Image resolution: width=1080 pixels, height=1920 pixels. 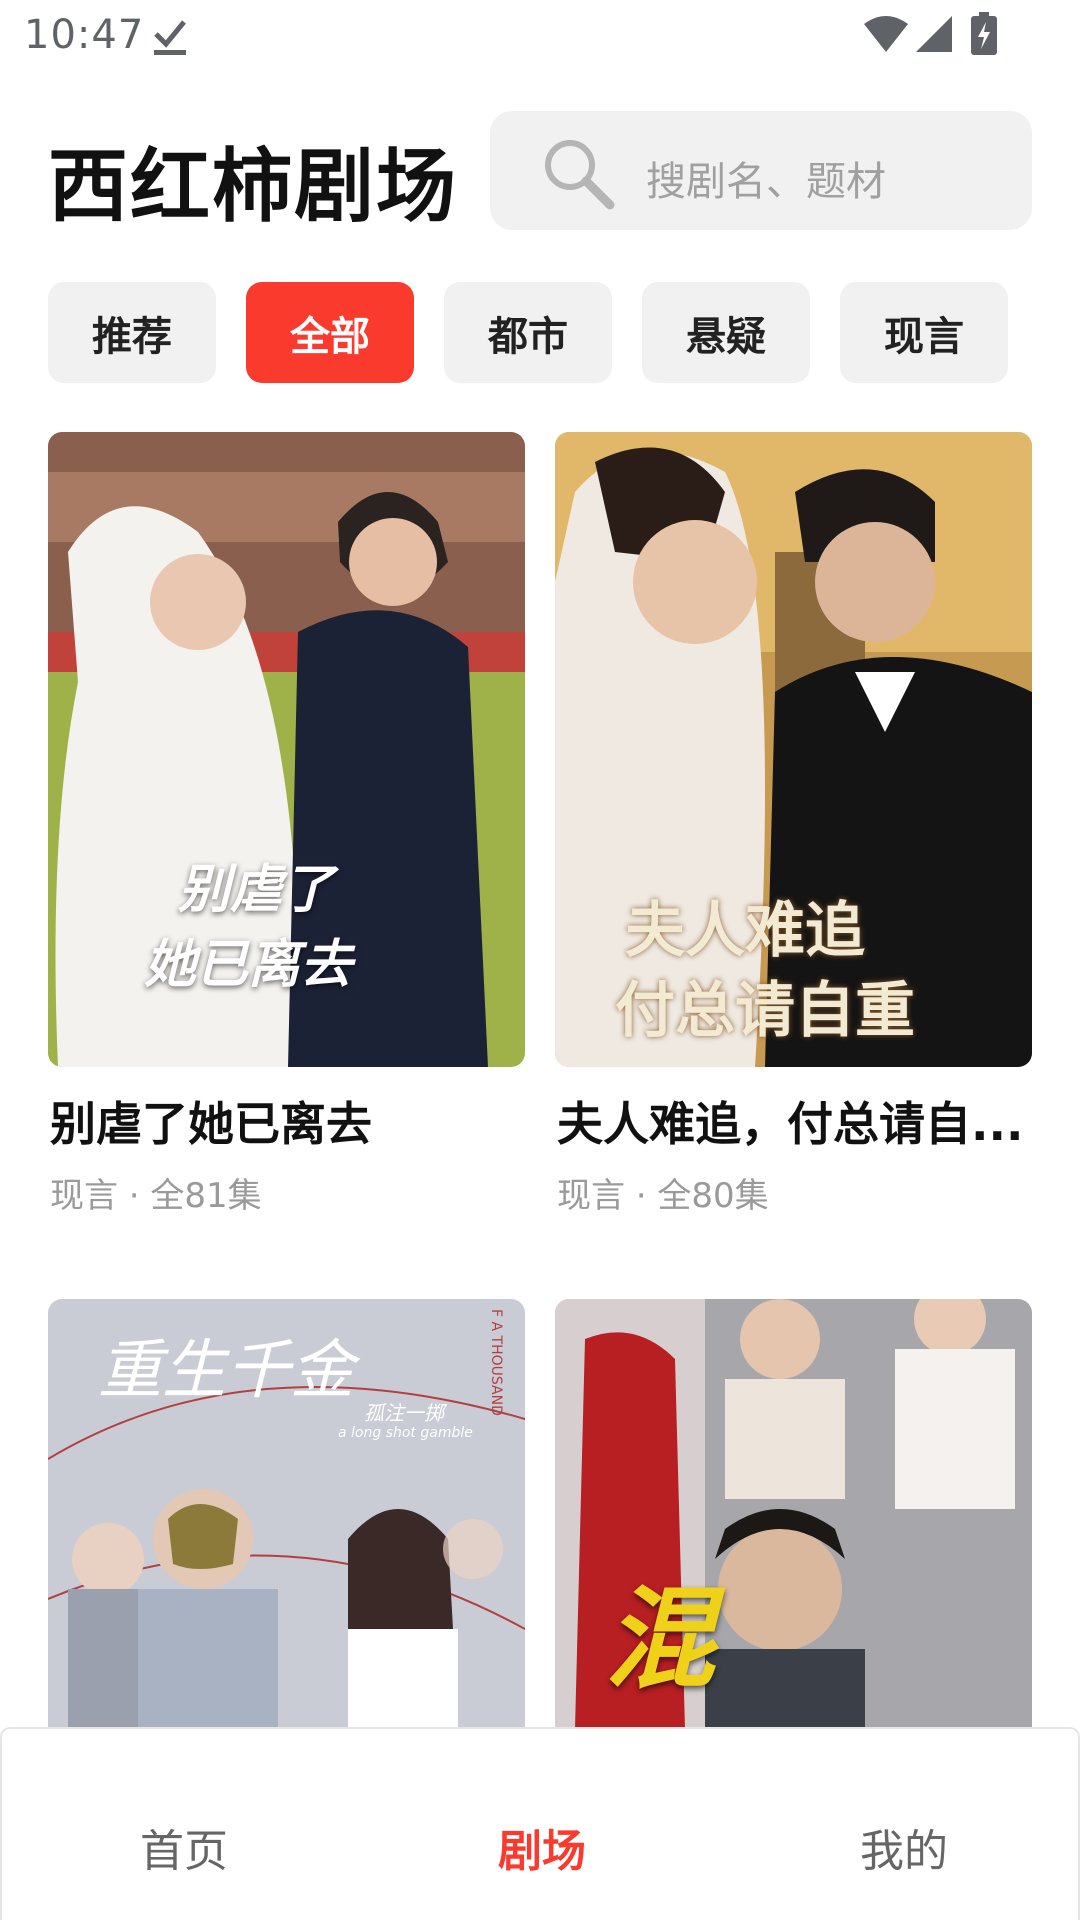 I want to click on app-title: 西红柿剧场, so click(x=253, y=186).